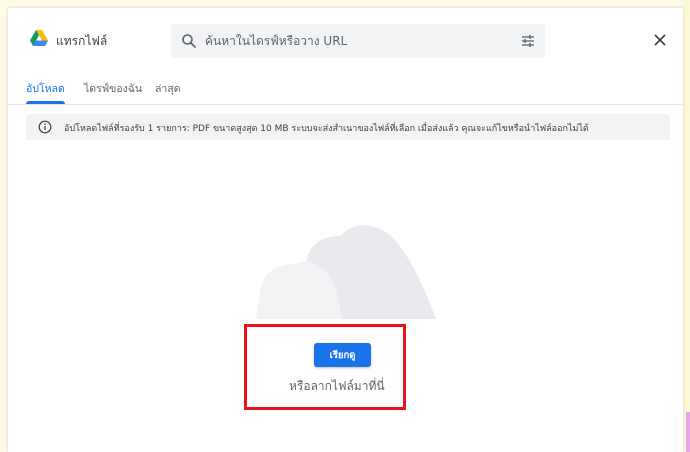 Image resolution: width=690 pixels, height=452 pixels. Describe the element at coordinates (168, 89) in the screenshot. I see `tab-recent-label: ล่าสุด` at that location.